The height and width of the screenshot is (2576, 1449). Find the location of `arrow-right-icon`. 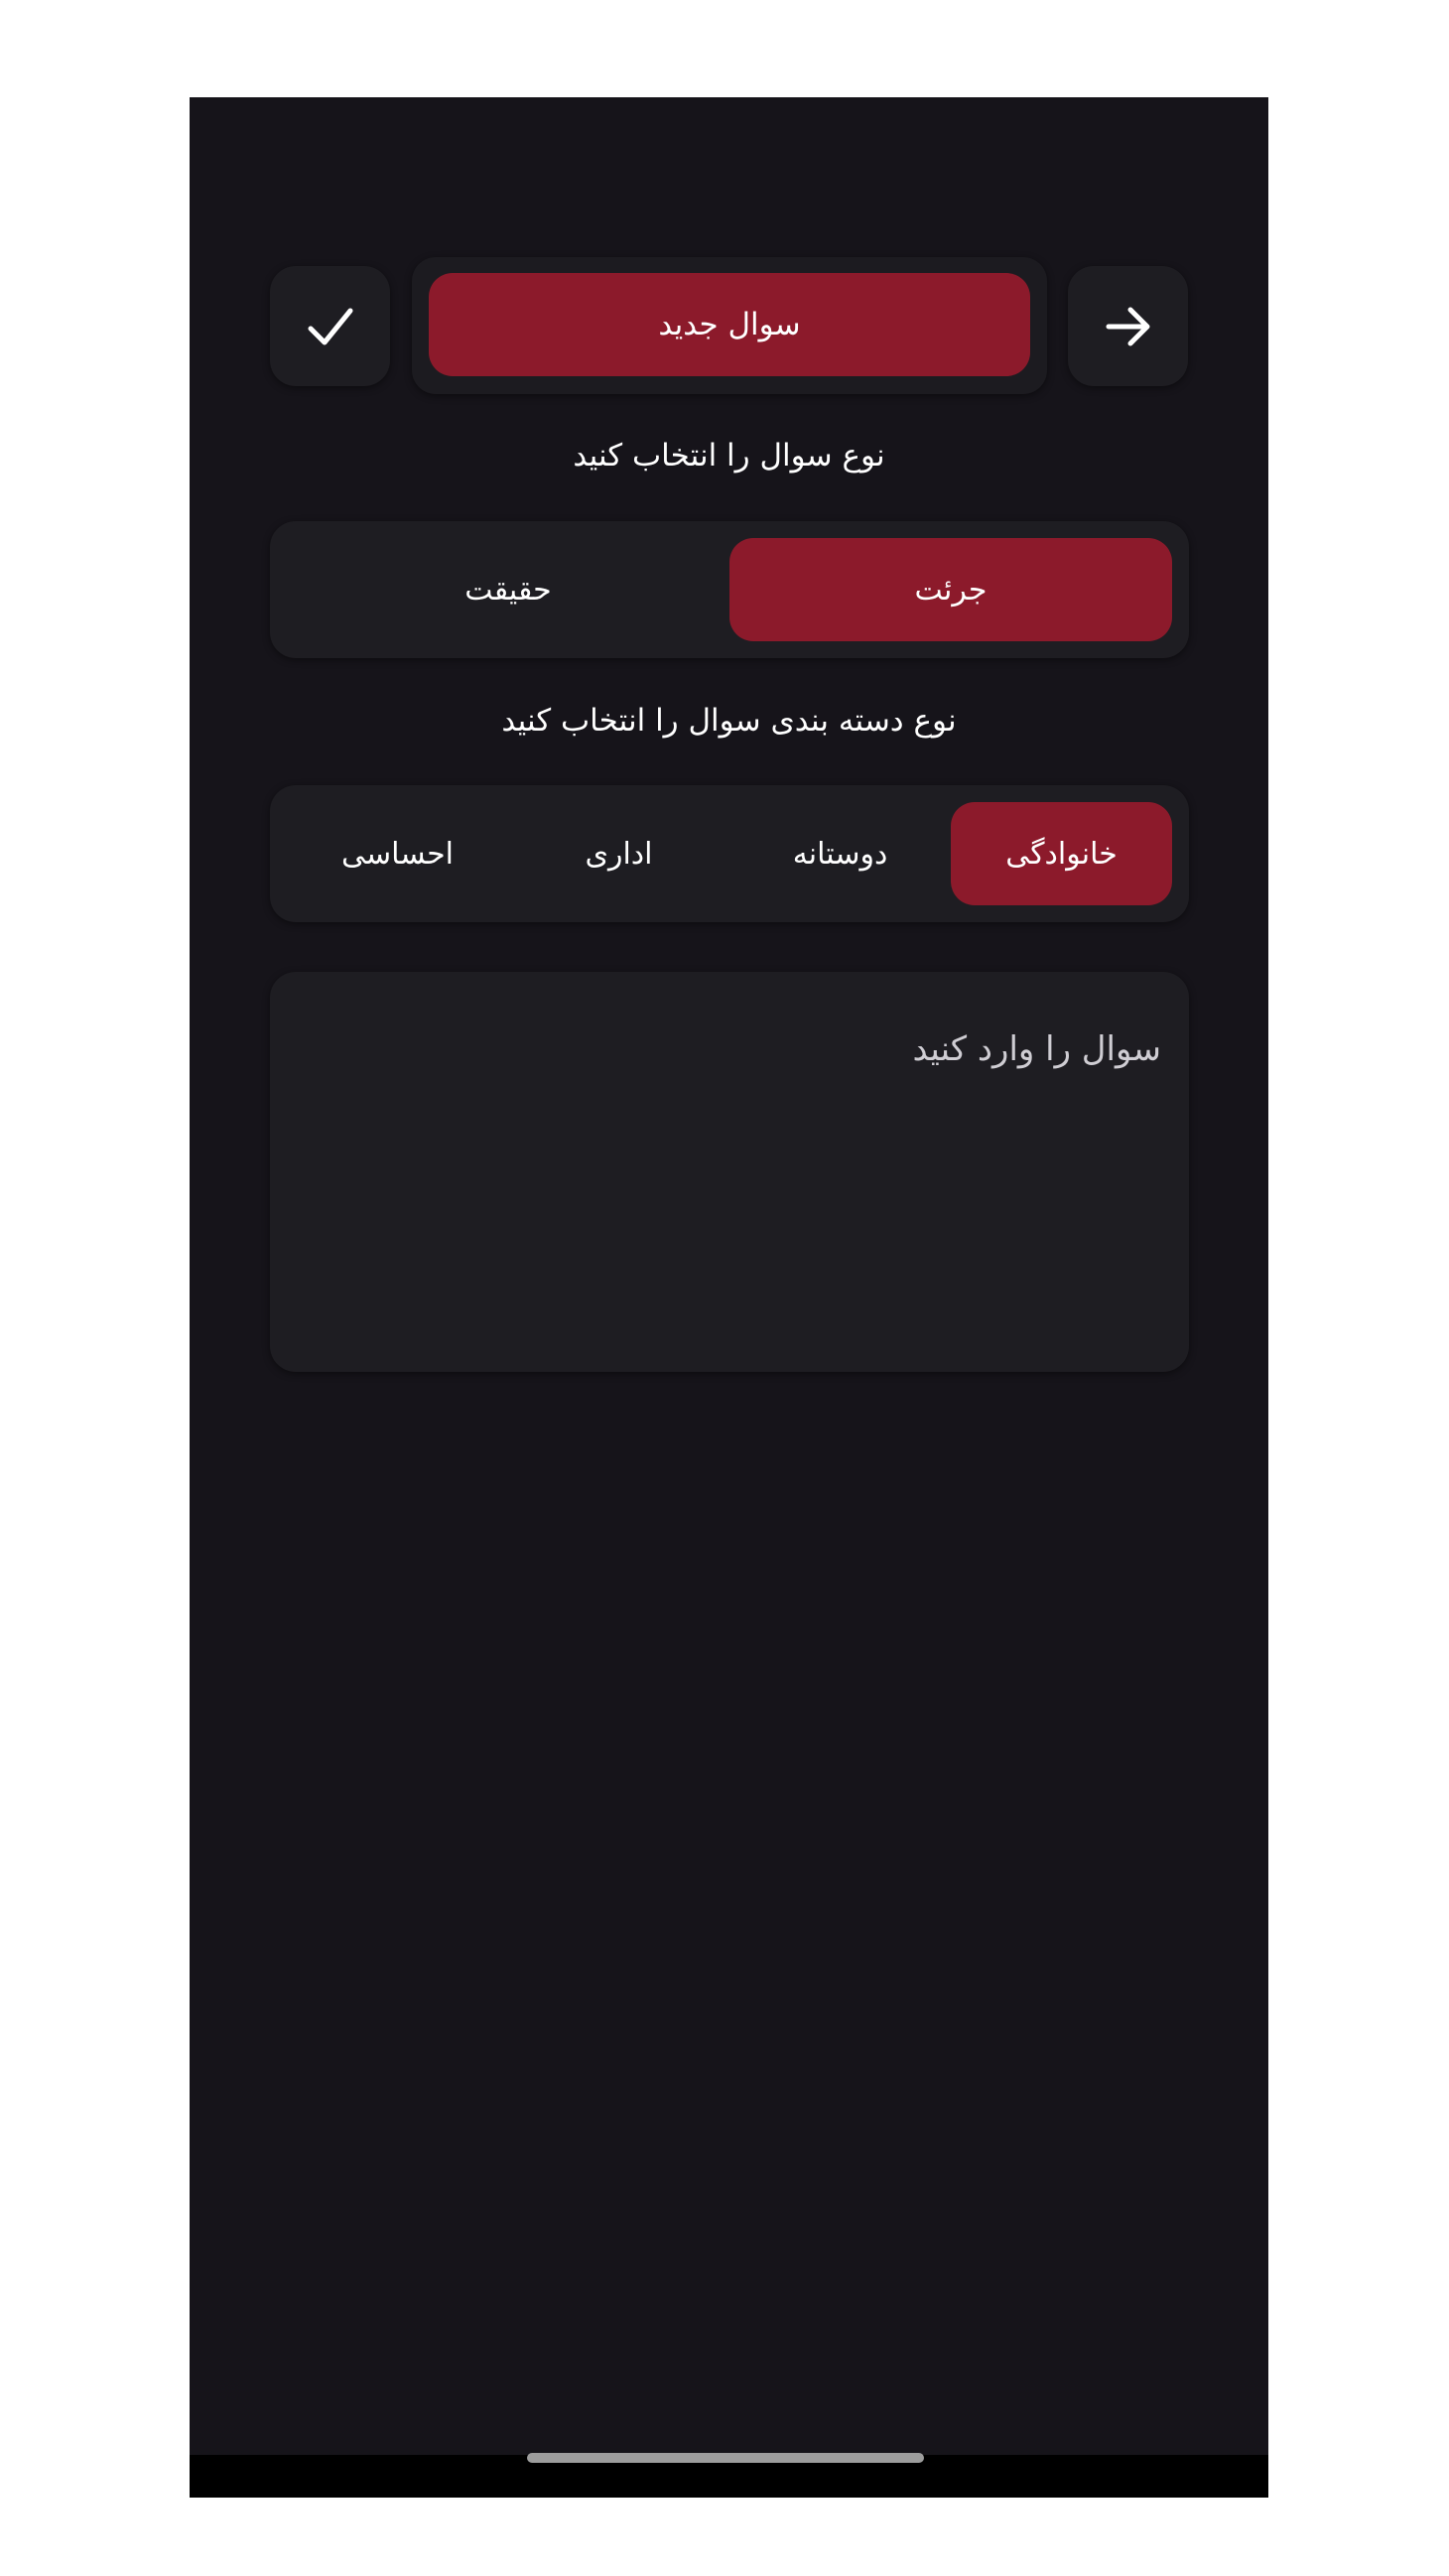

arrow-right-icon is located at coordinates (1127, 326).